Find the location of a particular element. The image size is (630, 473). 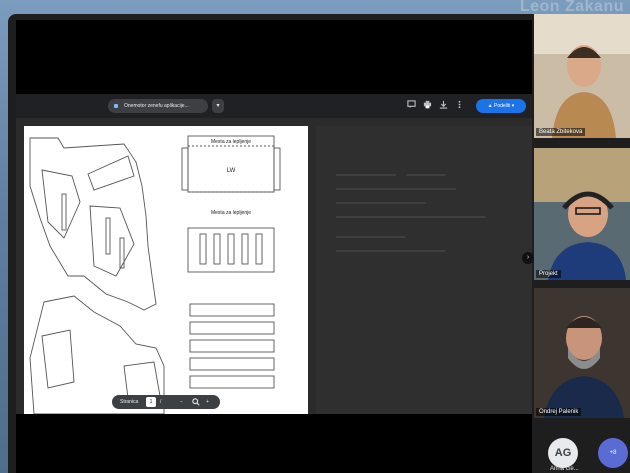

zoom-out-button: − is located at coordinates (181, 402).